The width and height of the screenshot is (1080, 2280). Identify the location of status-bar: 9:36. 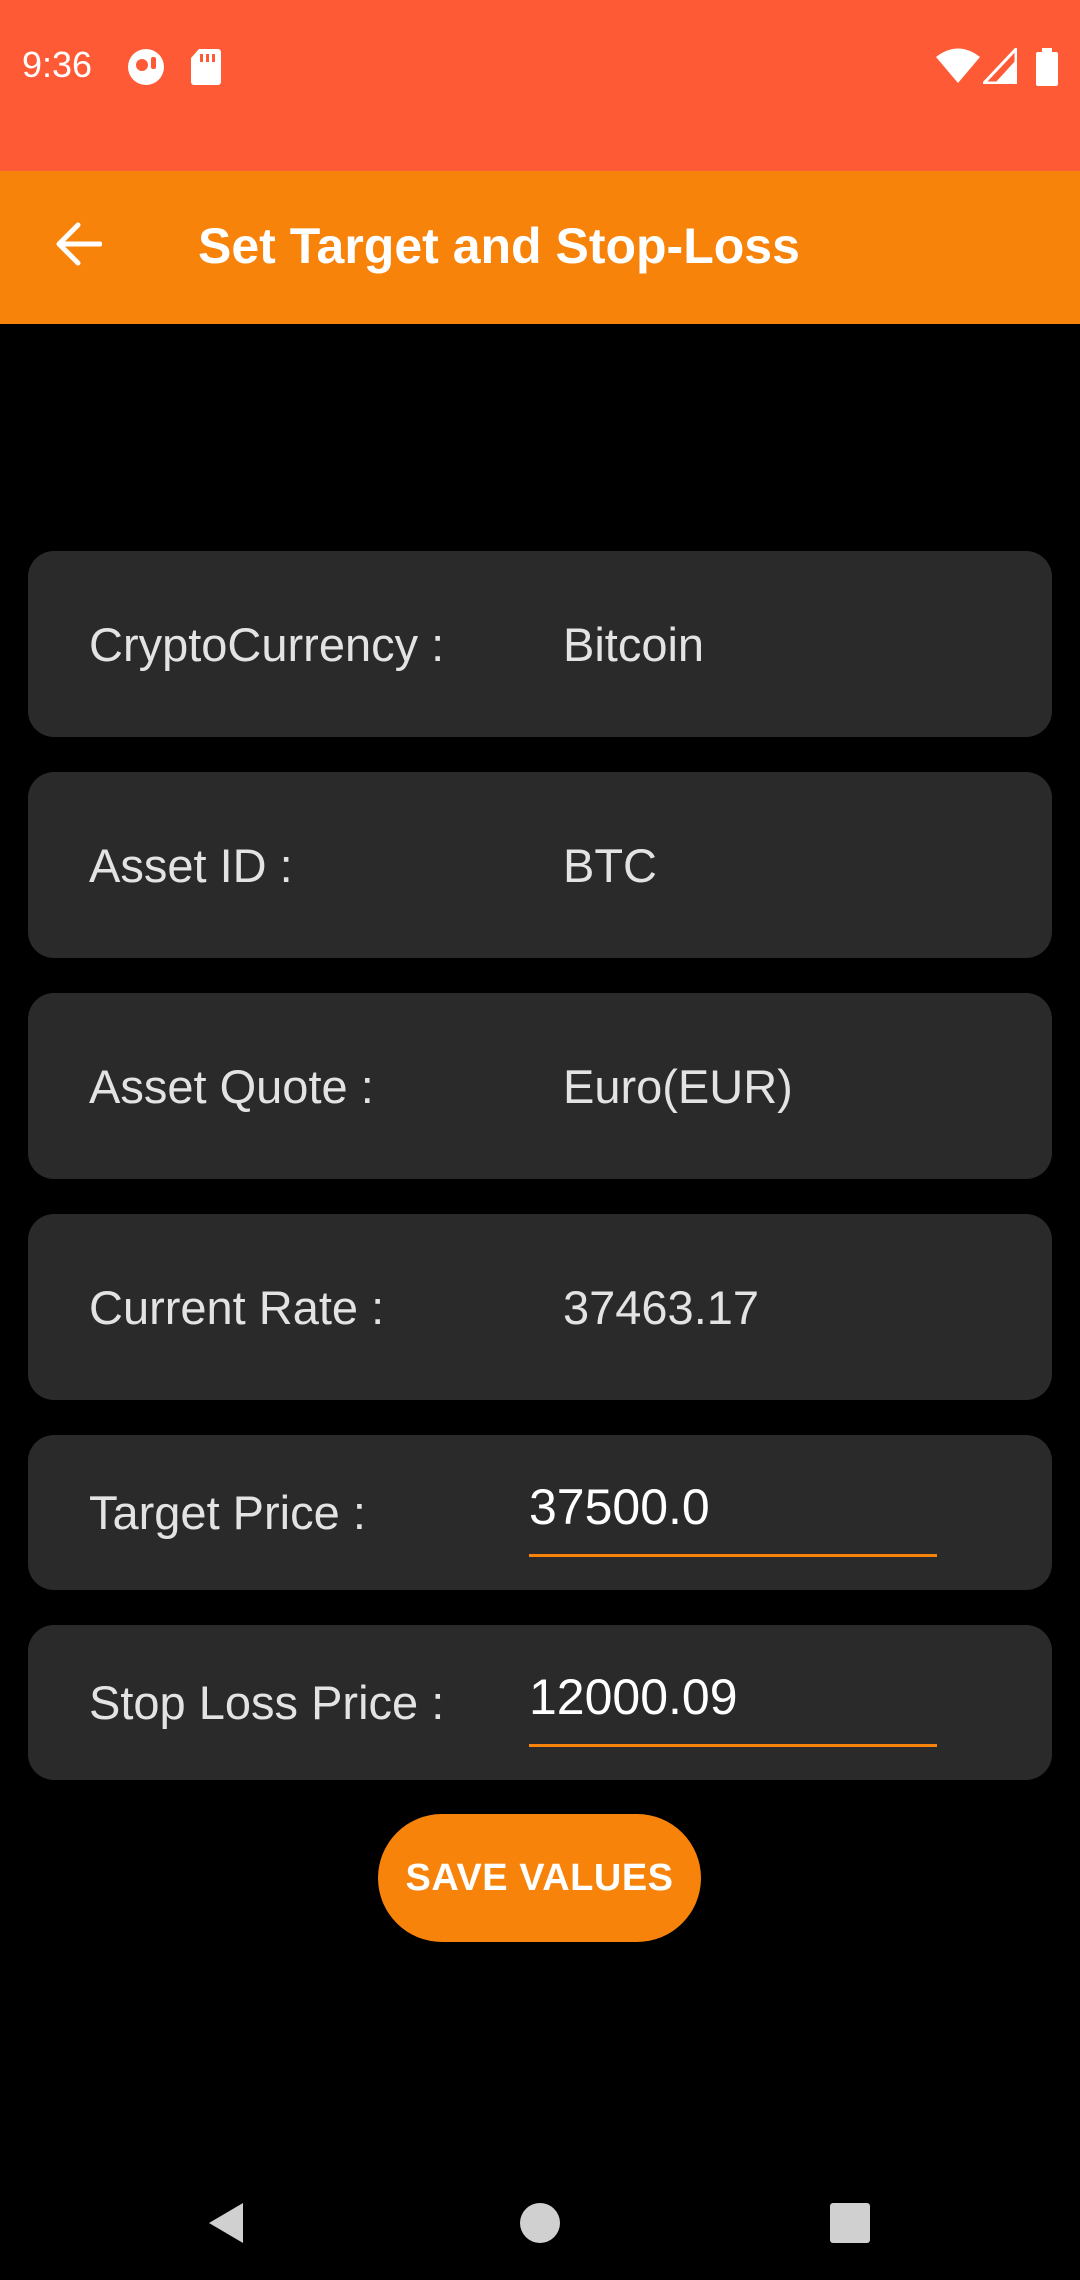
(540, 85).